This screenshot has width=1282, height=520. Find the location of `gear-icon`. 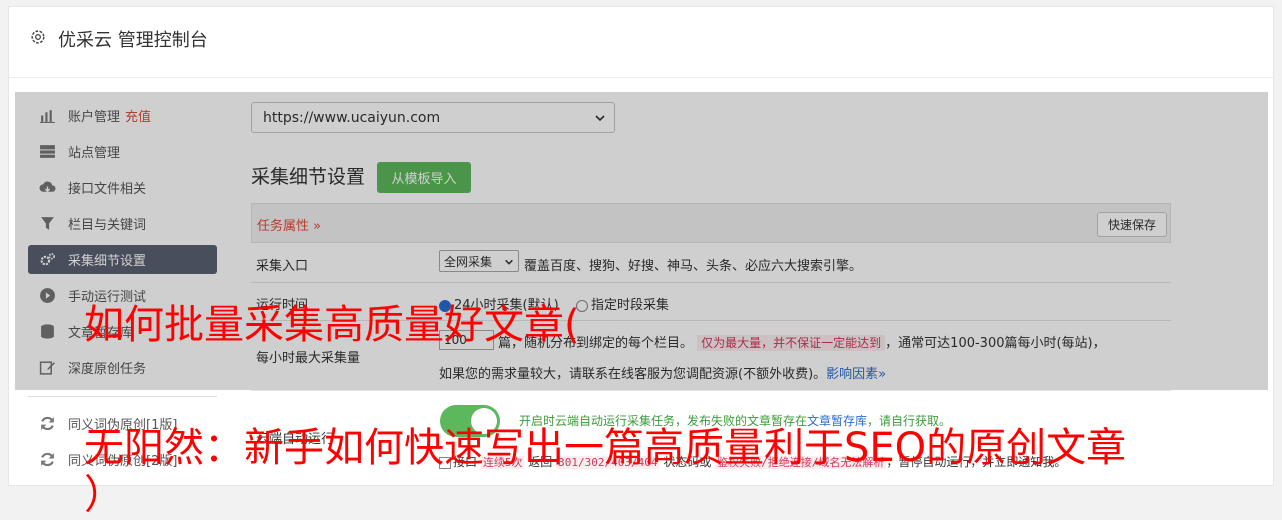

gear-icon is located at coordinates (38, 37).